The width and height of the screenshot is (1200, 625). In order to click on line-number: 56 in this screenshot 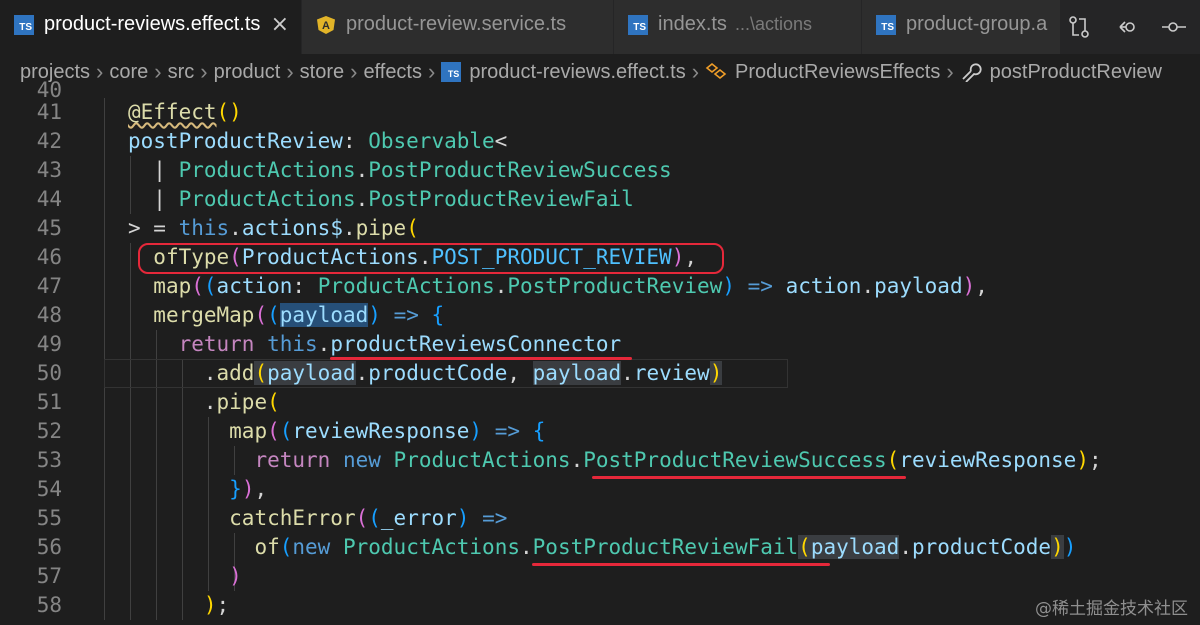, I will do `click(49, 547)`.